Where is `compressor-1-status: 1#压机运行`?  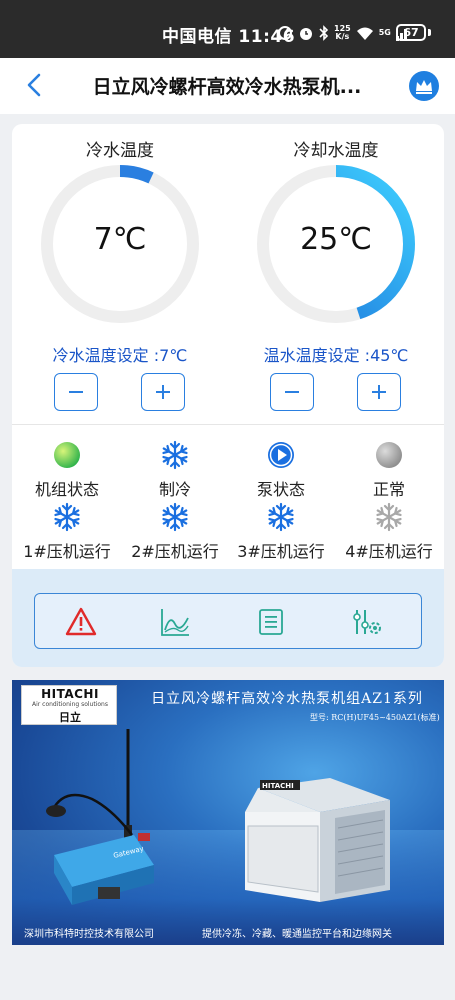
compressor-1-status: 1#压机运行 is located at coordinates (67, 532).